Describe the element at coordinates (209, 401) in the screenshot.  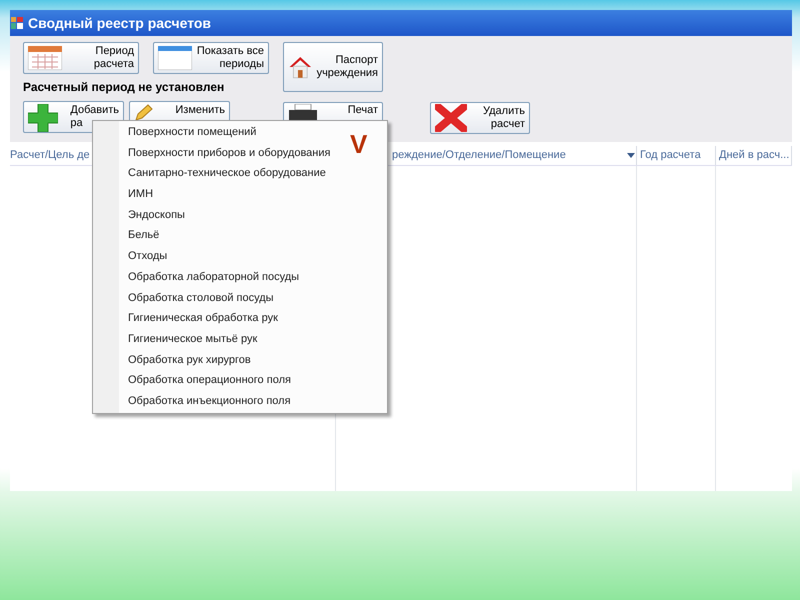
I see `menu-item: Обработка инъекционного поля` at that location.